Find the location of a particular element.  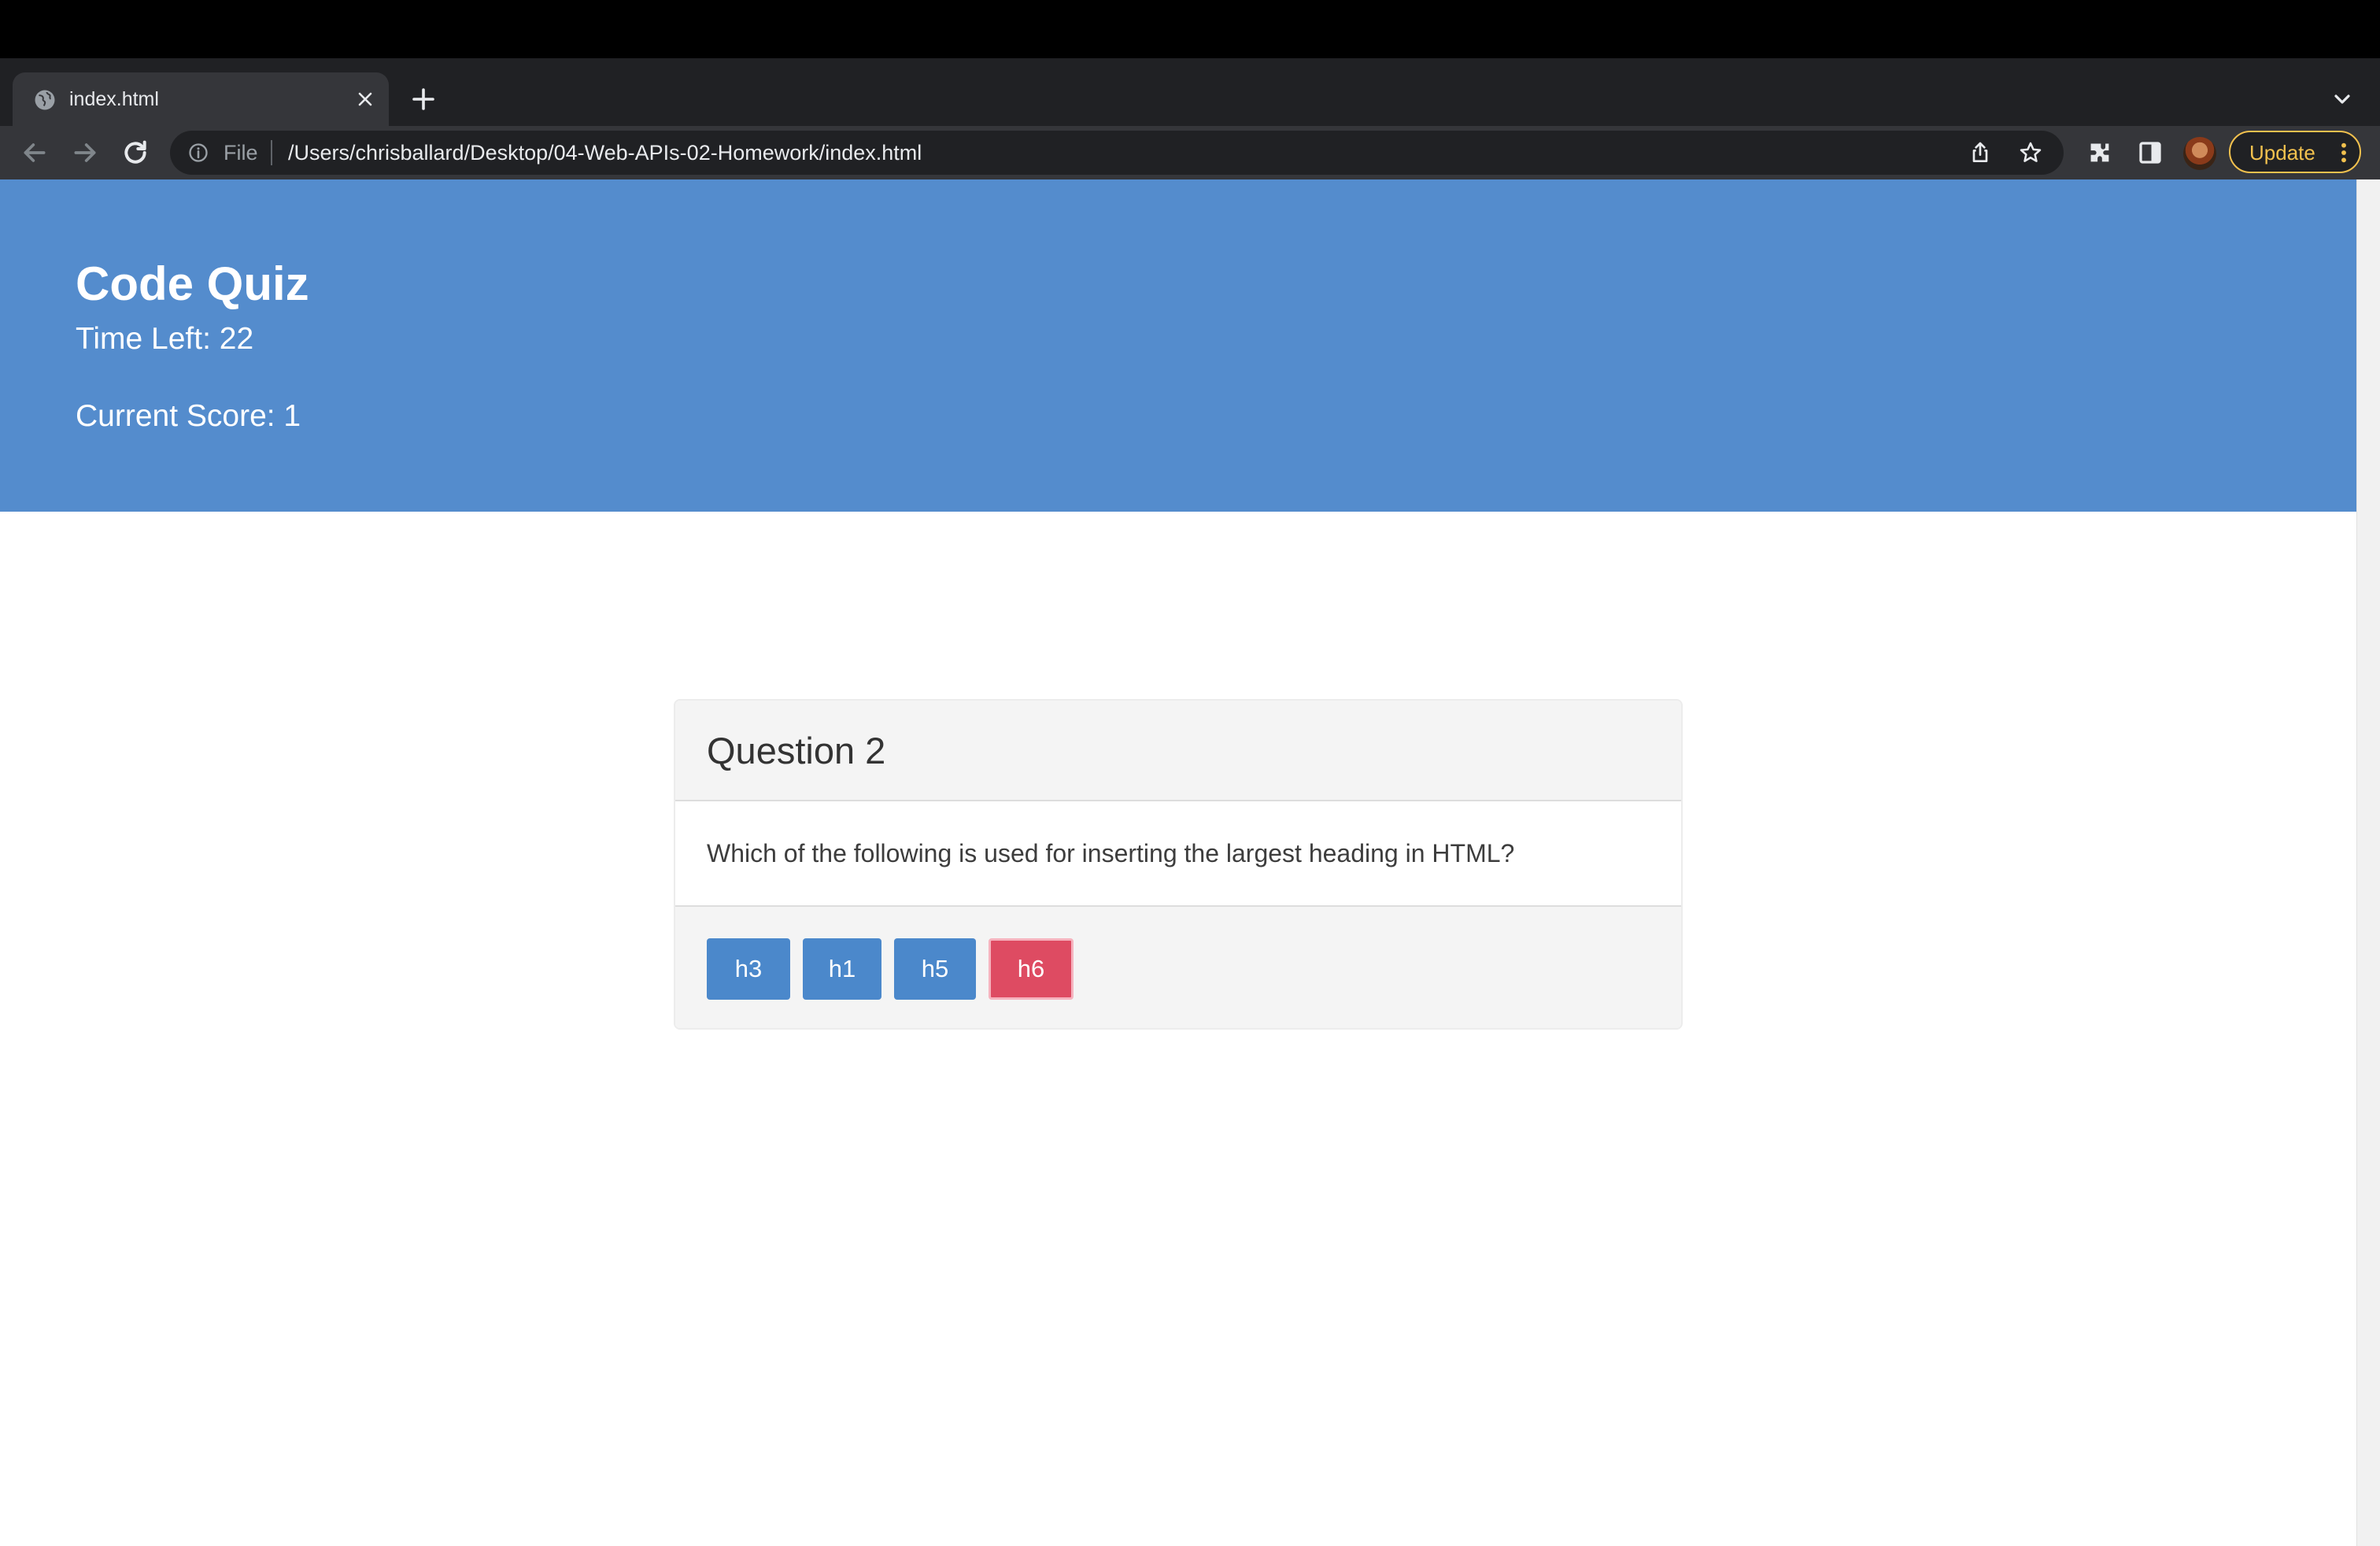

tab-title: index.html is located at coordinates (114, 99).